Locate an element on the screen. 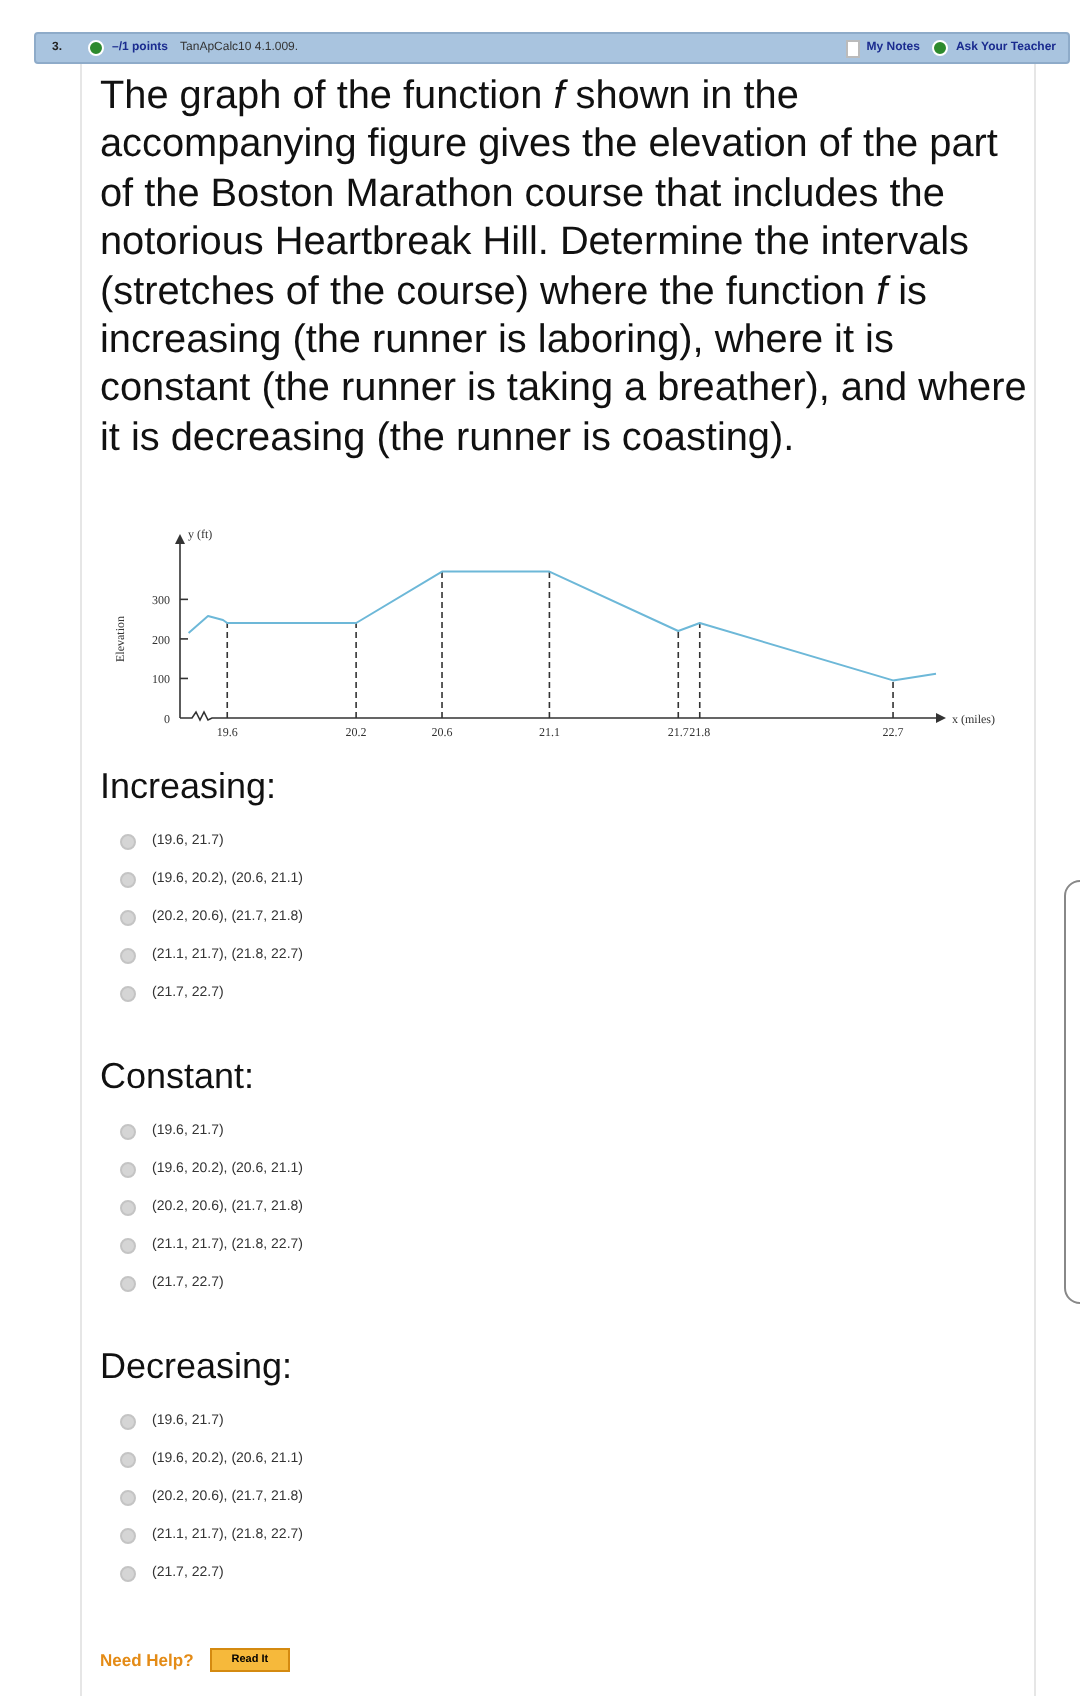  group-title: Decreasing: is located at coordinates (197, 1367).